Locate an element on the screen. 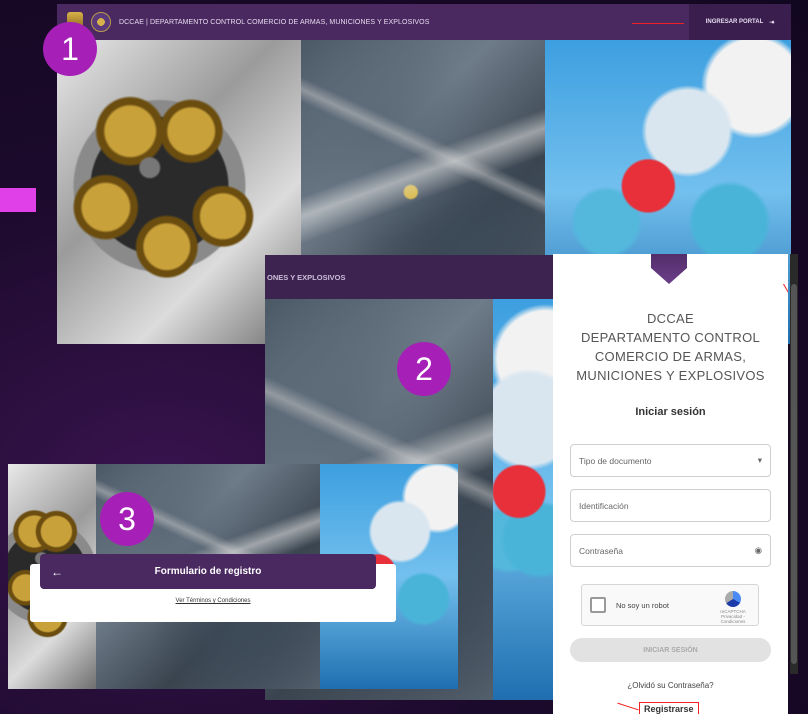 This screenshot has width=808, height=714. scrollbar-thumb is located at coordinates (794, 474).